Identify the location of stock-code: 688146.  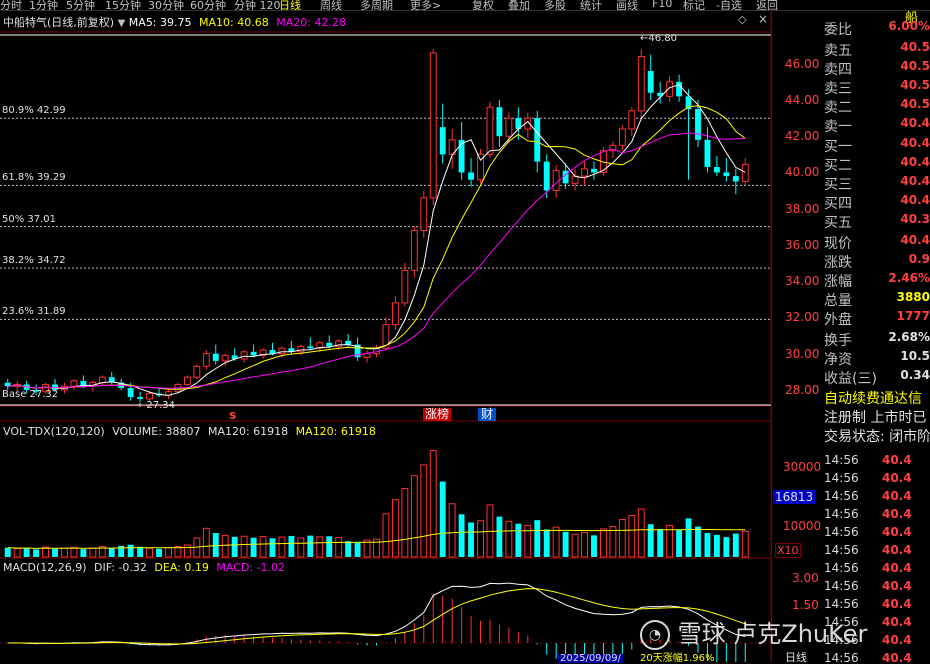
(857, 11).